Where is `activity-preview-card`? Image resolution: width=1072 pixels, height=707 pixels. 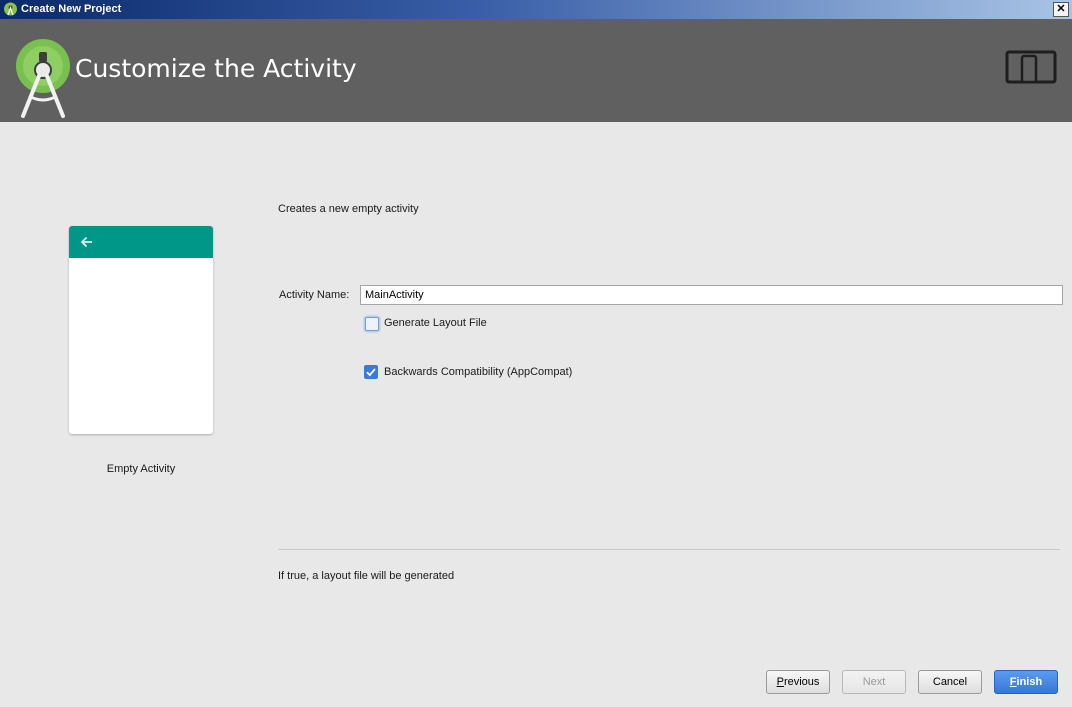
activity-preview-card is located at coordinates (141, 330).